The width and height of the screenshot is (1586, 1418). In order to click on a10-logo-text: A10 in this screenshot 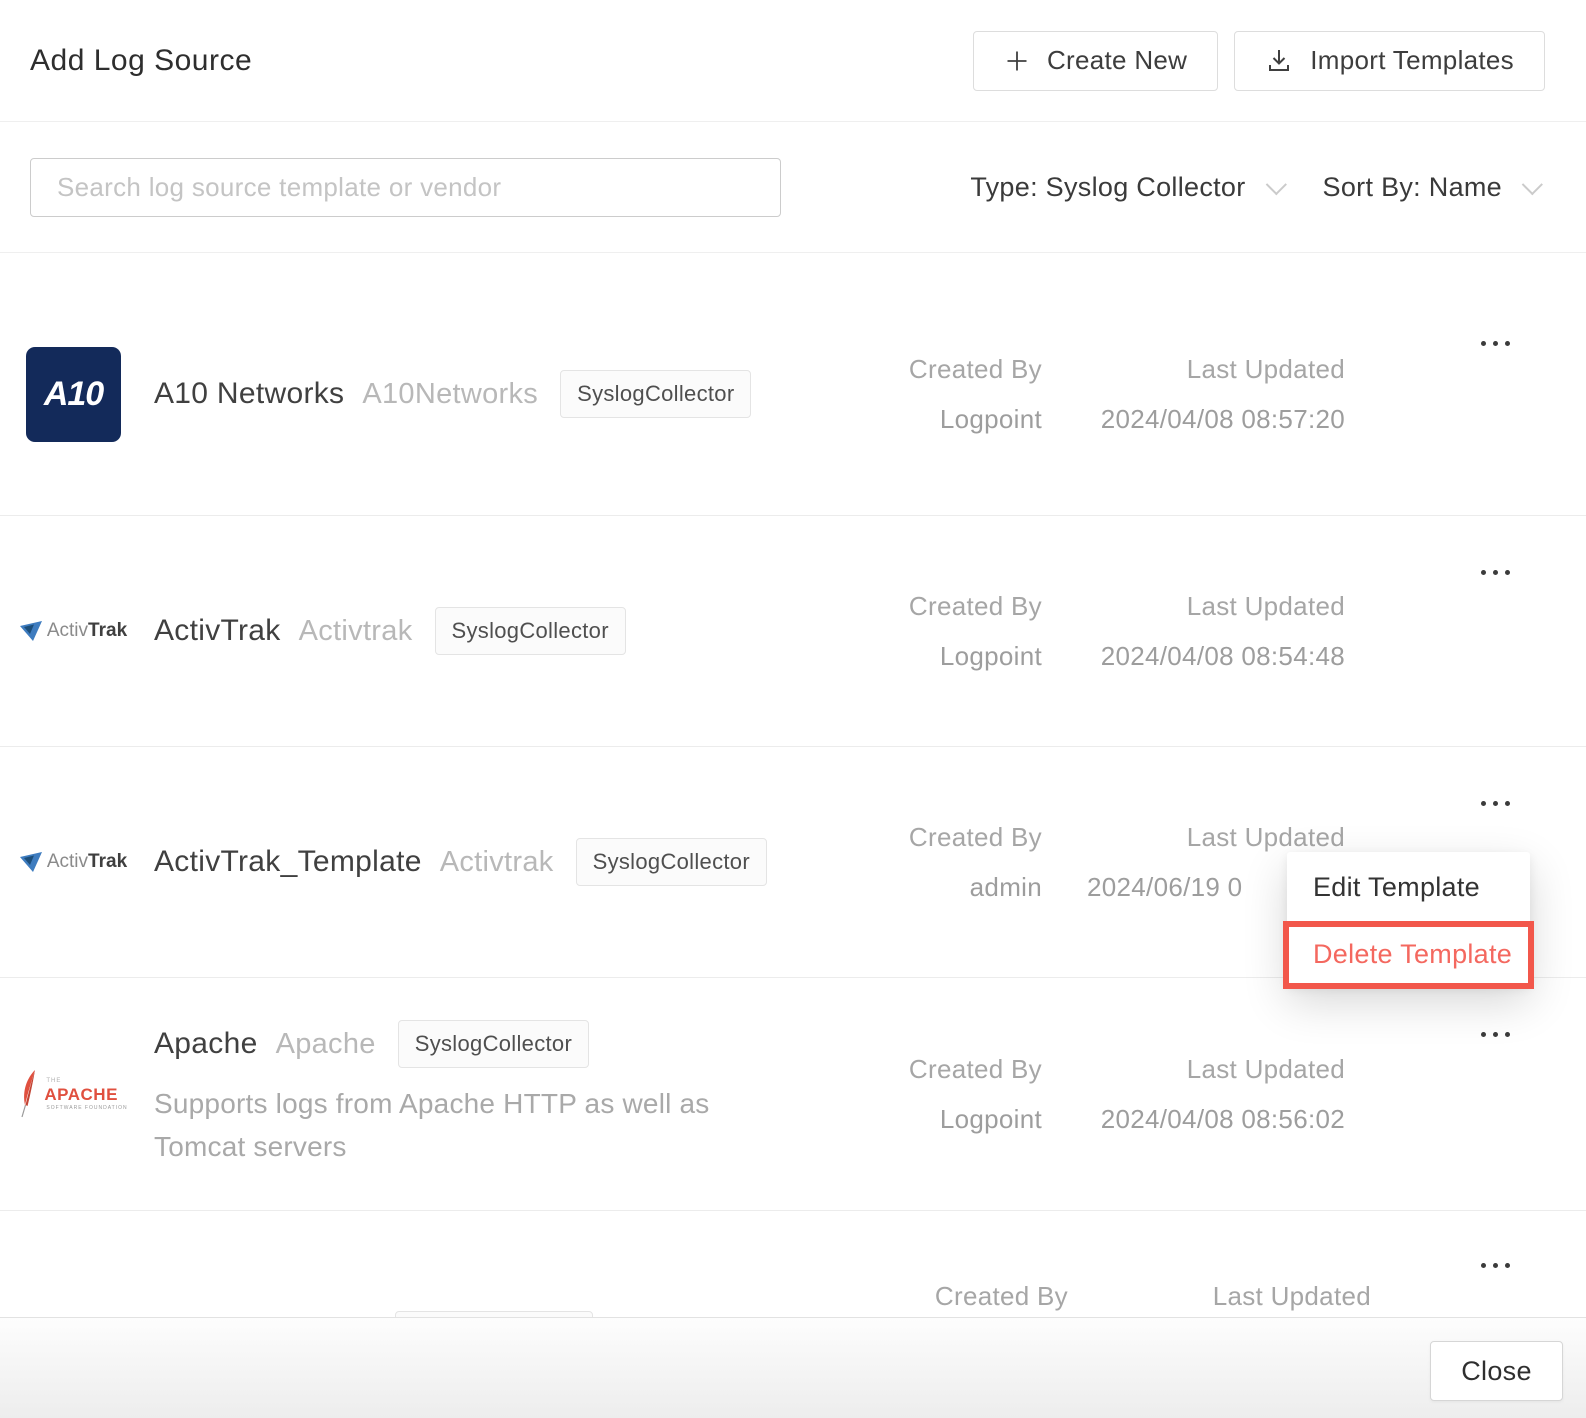, I will do `click(73, 393)`.